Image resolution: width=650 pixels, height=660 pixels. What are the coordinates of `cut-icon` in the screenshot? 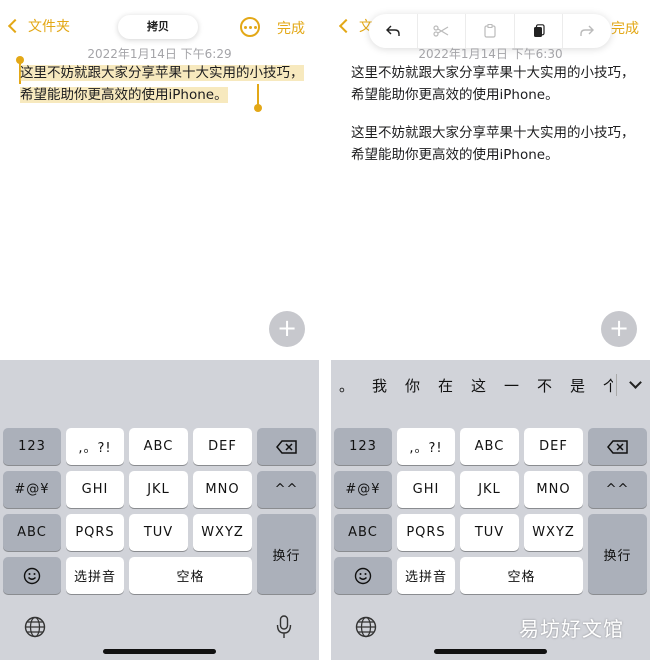 It's located at (441, 31).